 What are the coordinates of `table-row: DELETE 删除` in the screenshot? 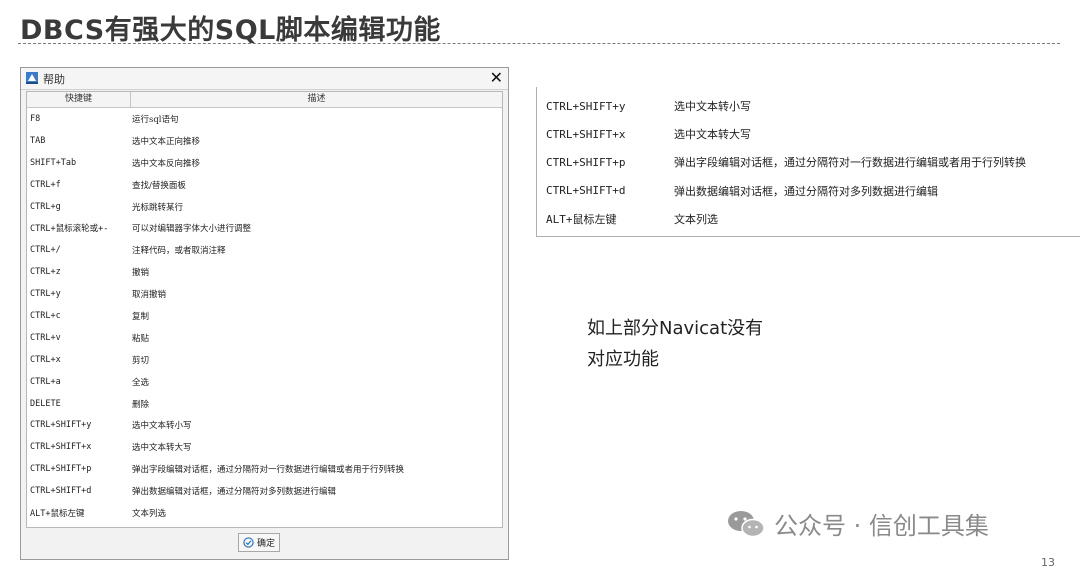 It's located at (264, 404).